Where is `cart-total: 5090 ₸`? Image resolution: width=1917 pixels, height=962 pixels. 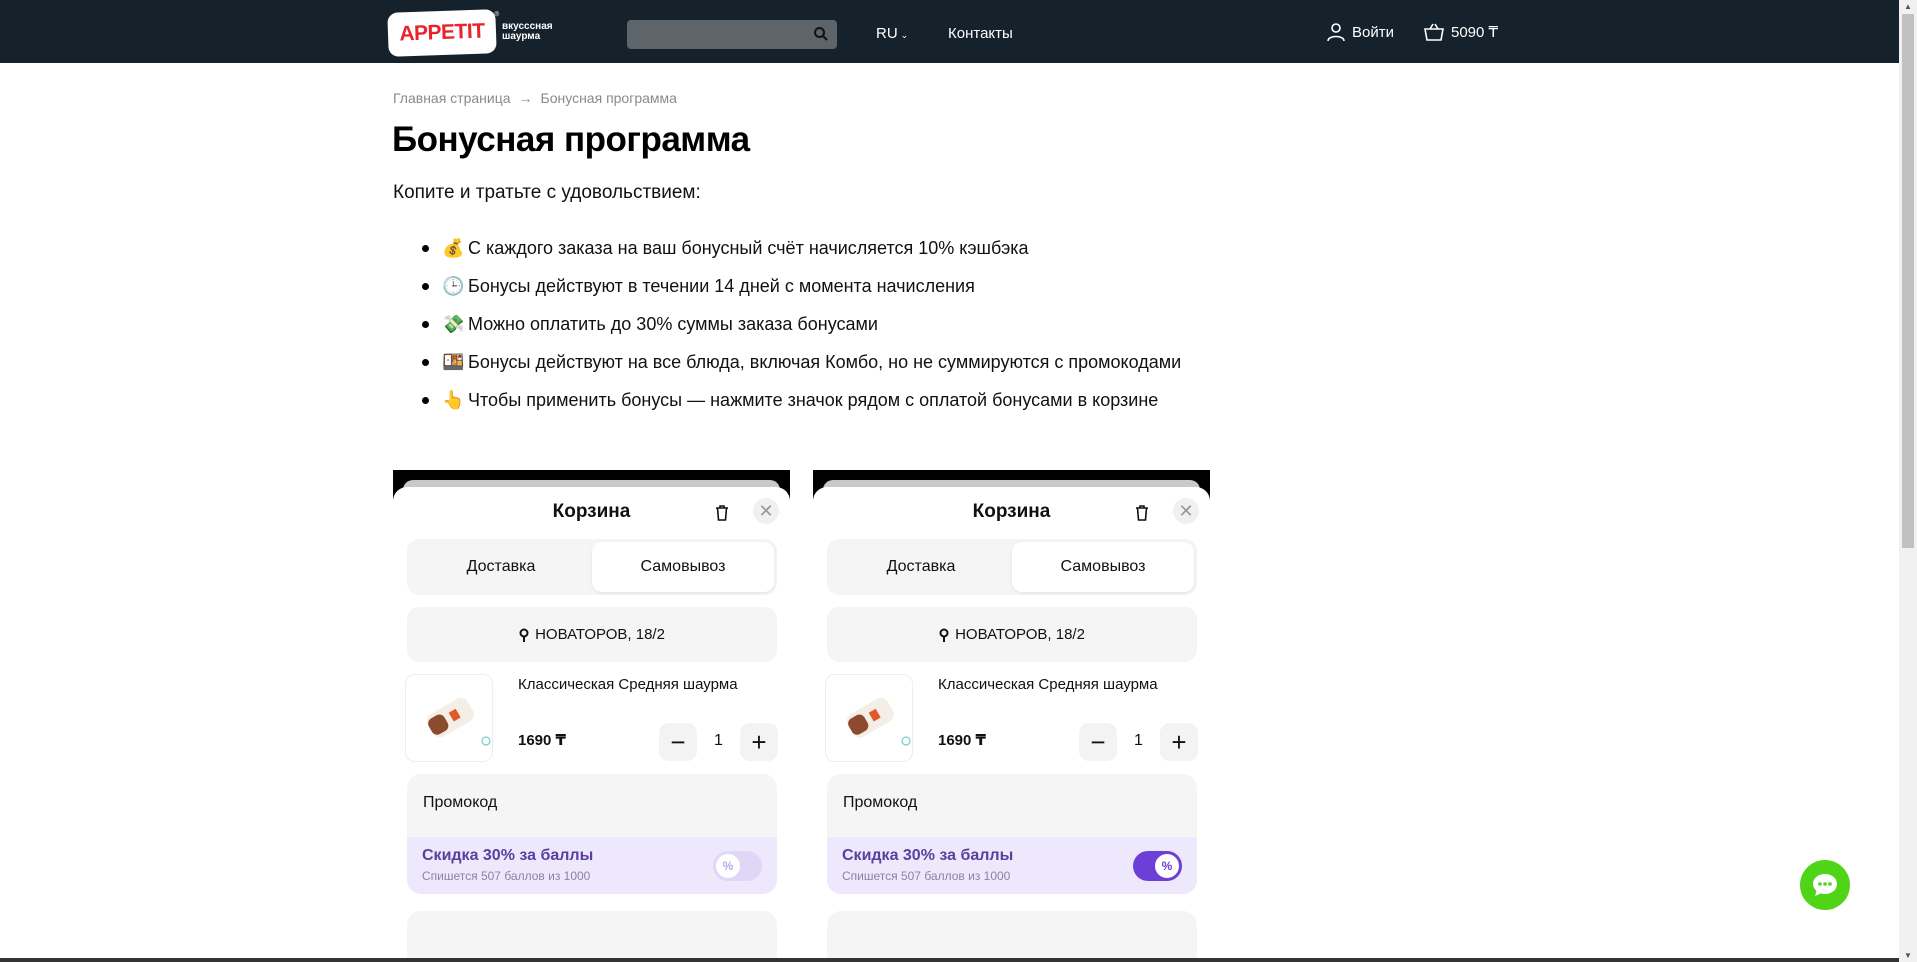 cart-total: 5090 ₸ is located at coordinates (1475, 32).